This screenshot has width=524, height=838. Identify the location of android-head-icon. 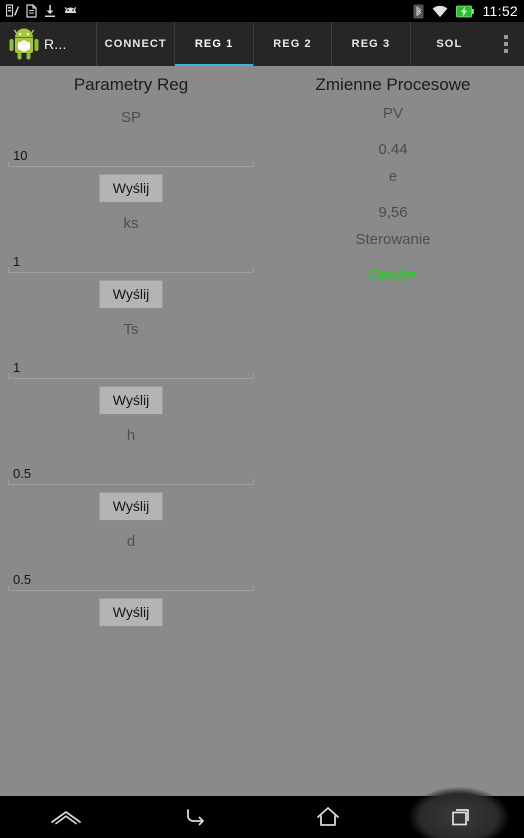
(70, 9).